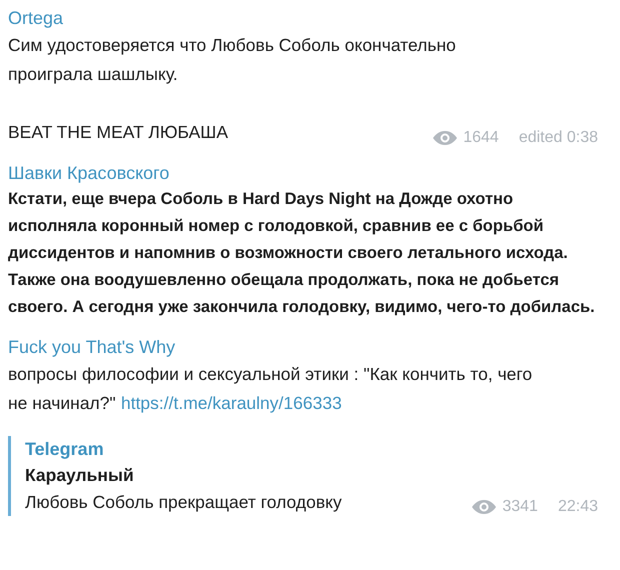 Image resolution: width=620 pixels, height=570 pixels. I want to click on message-text: BEAT THE MEAT ЛЮБАША, so click(118, 132).